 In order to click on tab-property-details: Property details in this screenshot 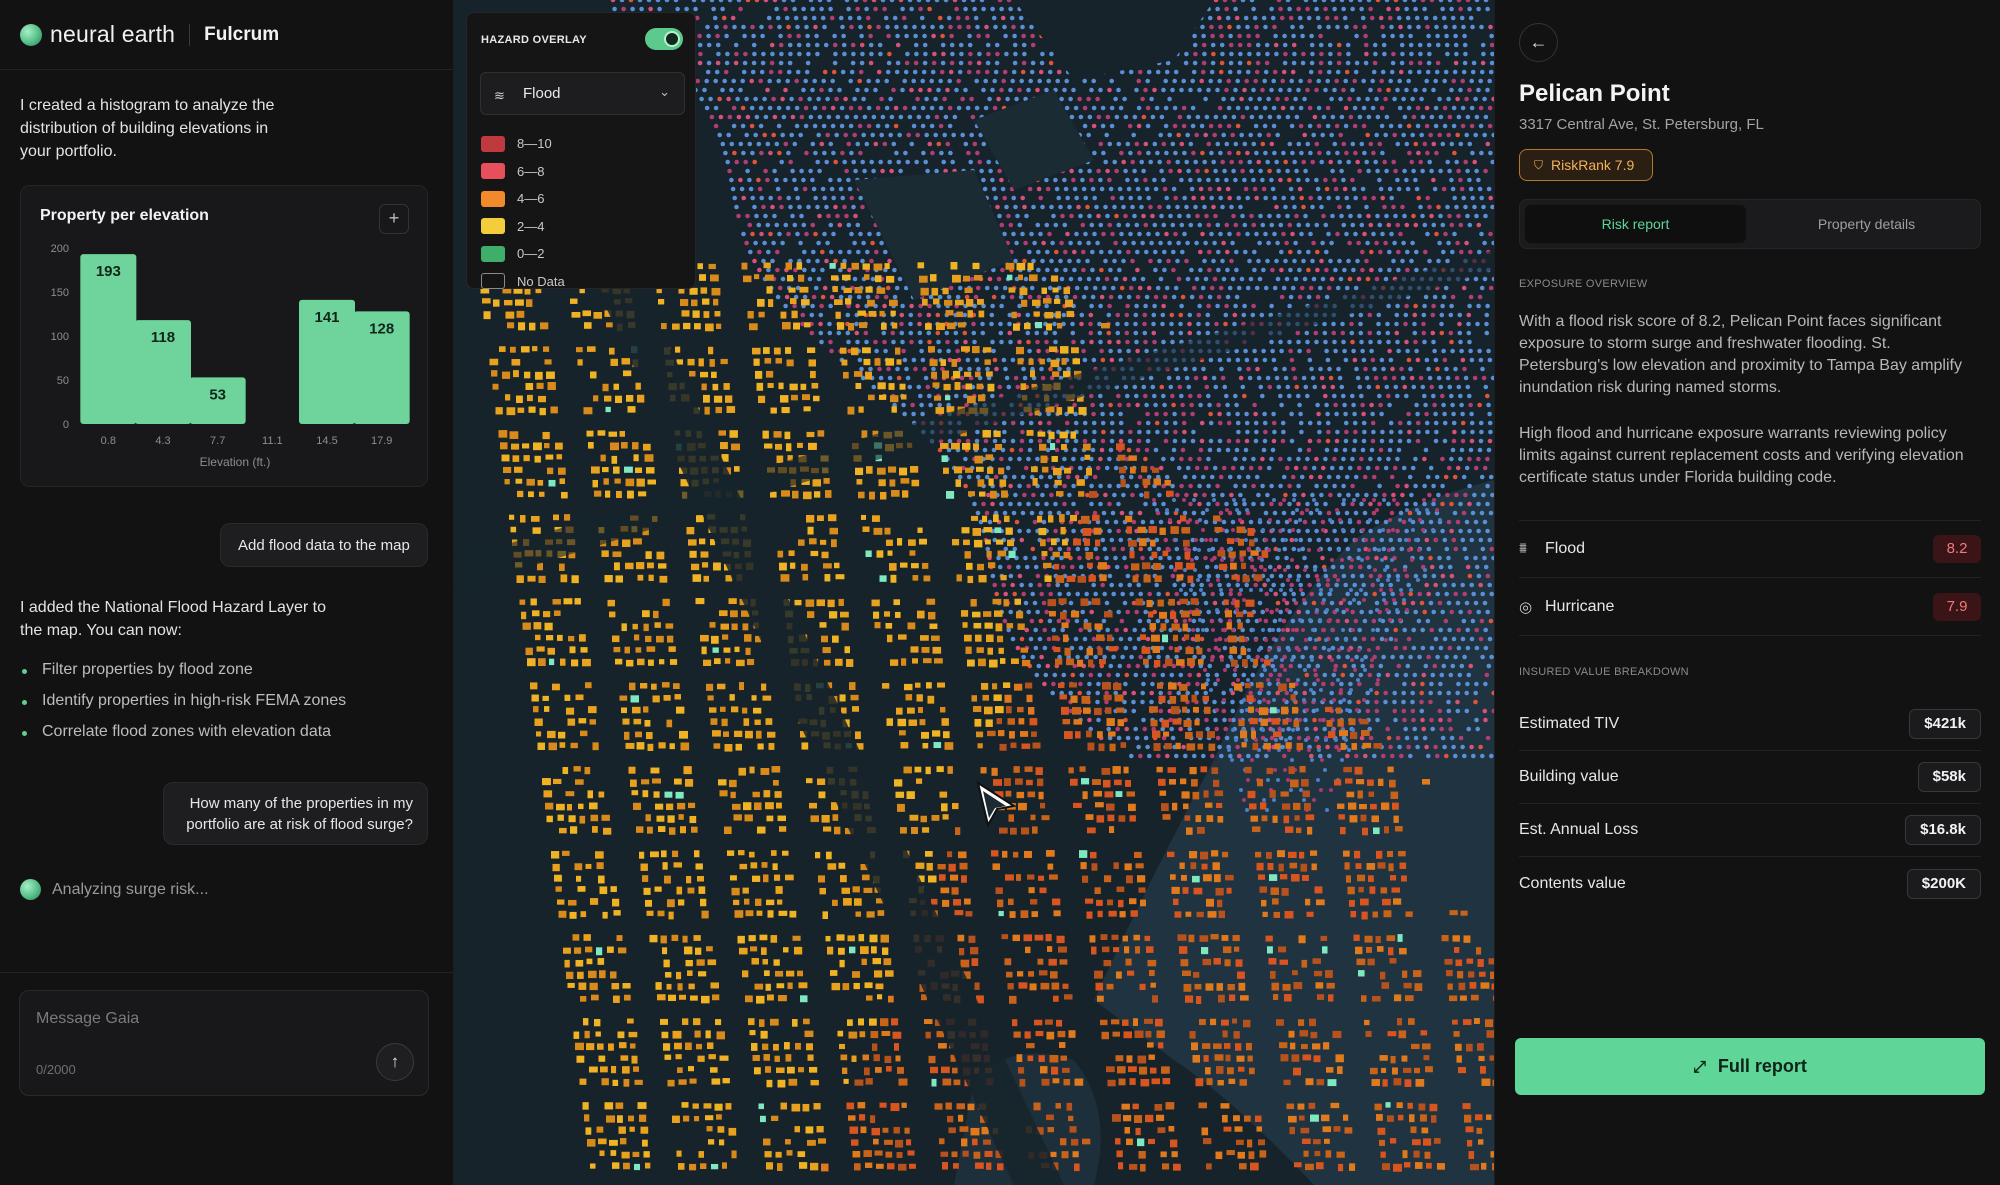, I will do `click(1866, 224)`.